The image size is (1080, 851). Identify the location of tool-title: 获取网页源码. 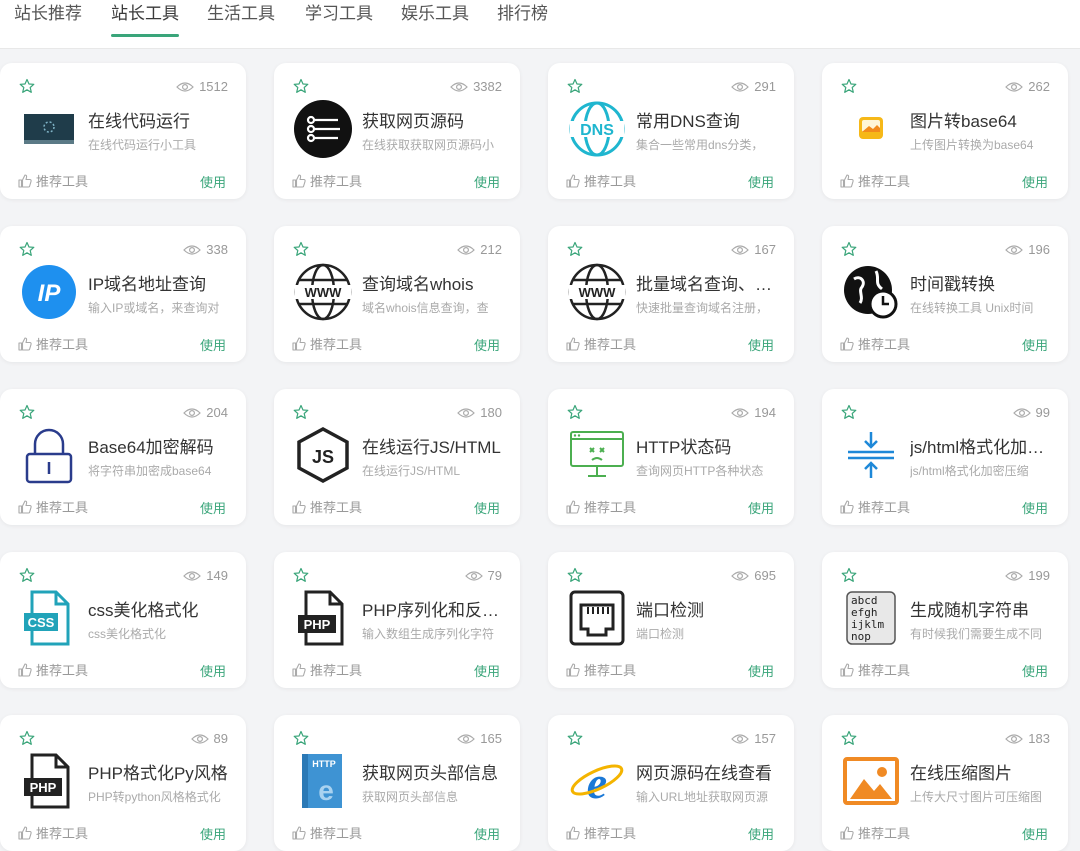
(433, 119).